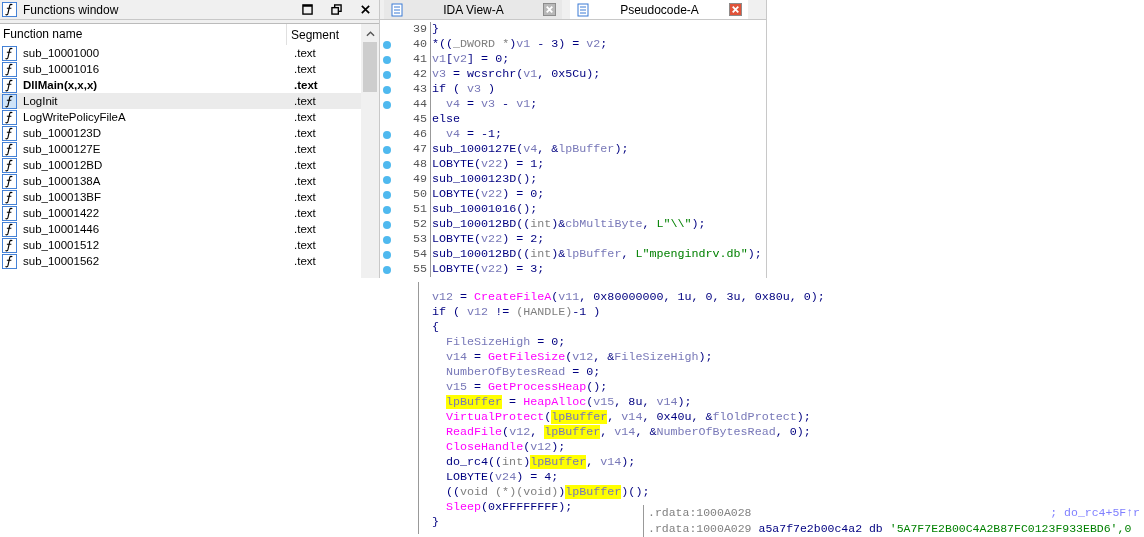 The width and height of the screenshot is (1144, 537). I want to click on code-line: VirtualProtect(lpBuffer, v14, 0x40u, &flOldProtect);, so click(628, 417).